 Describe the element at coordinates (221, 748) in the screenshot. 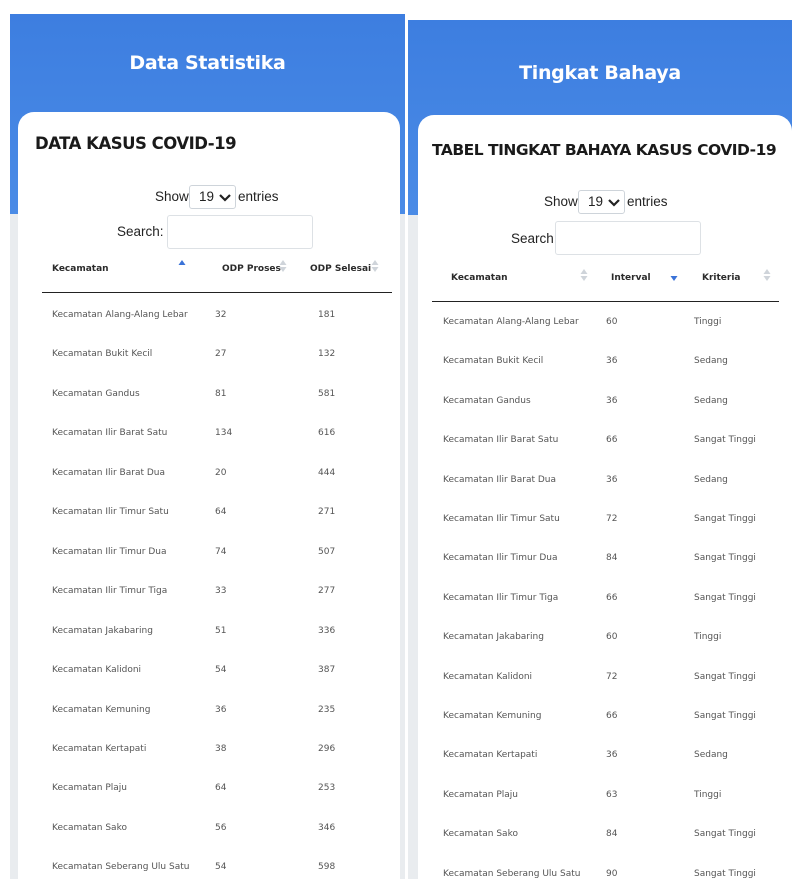

I see `cell-odp-proses: 38` at that location.